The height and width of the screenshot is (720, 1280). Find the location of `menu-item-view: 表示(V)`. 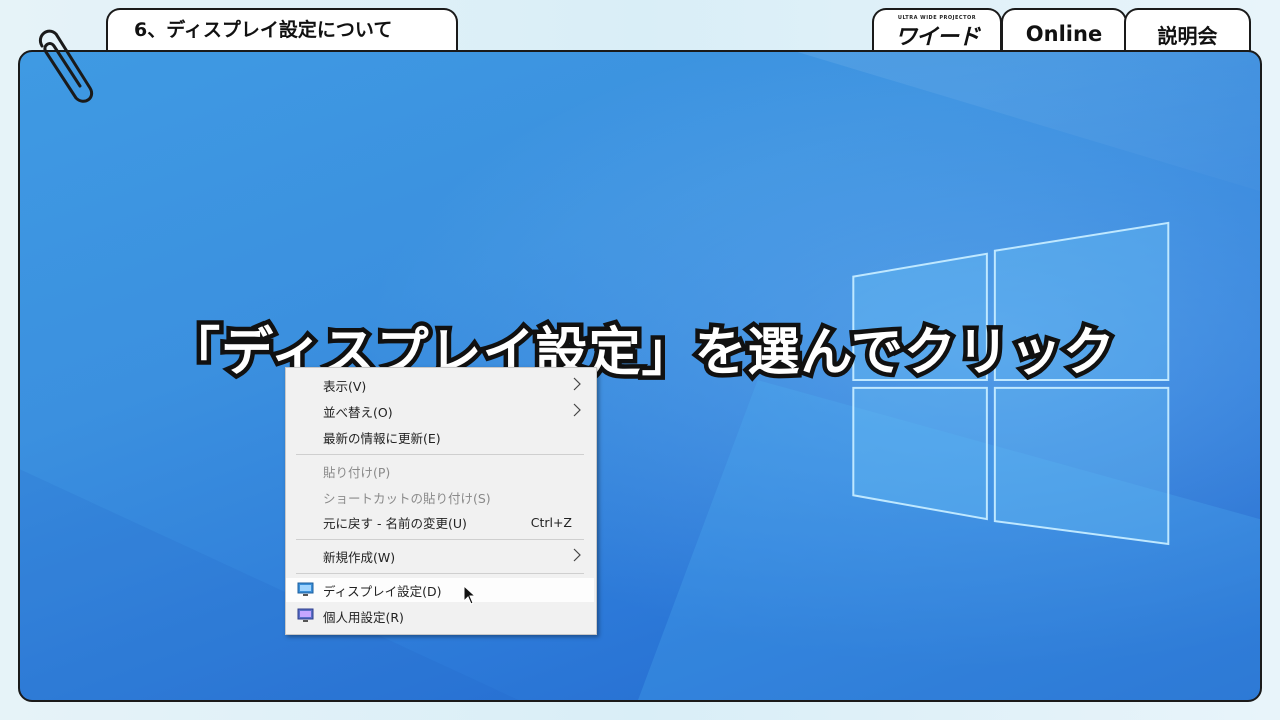

menu-item-view: 表示(V) is located at coordinates (440, 385).